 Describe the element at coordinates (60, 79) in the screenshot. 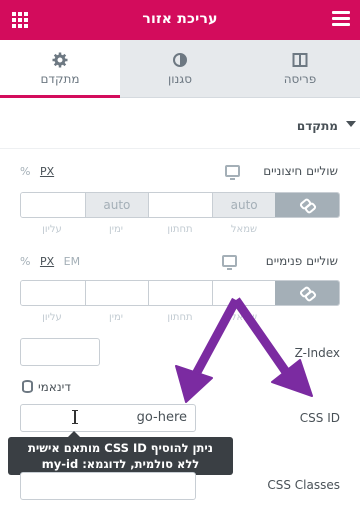

I see `tab-advanced-label: מתקדם` at that location.